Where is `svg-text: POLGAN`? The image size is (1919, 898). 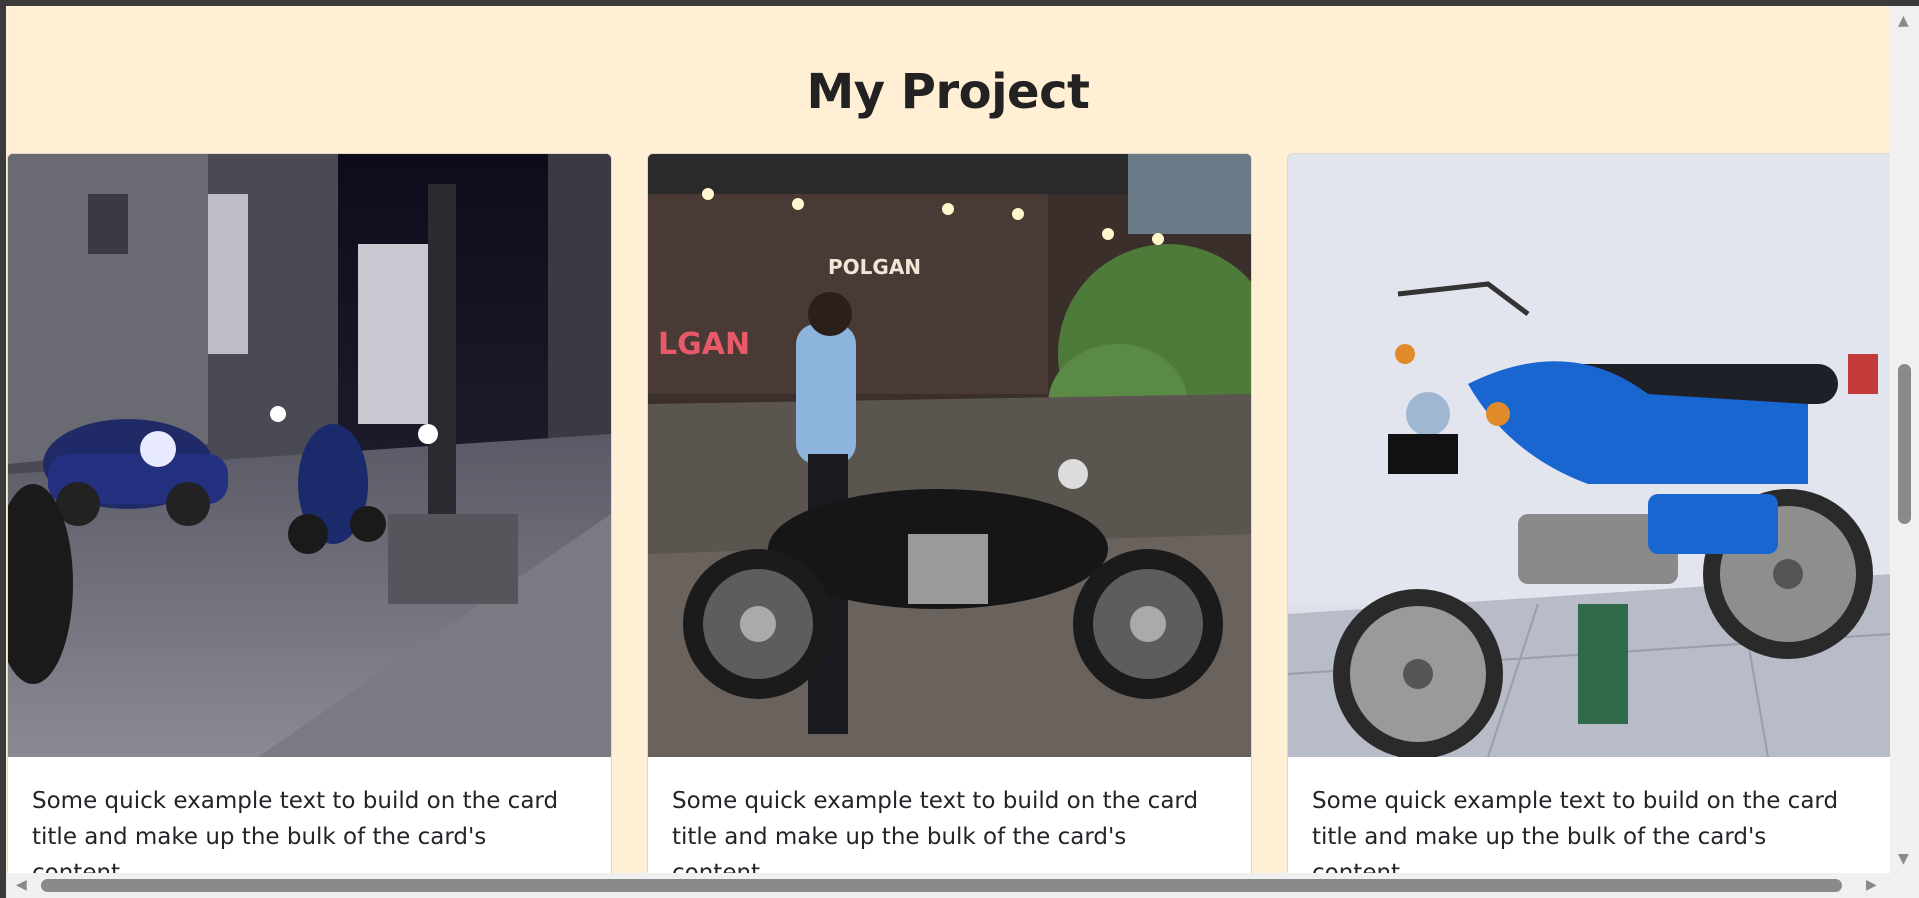 svg-text: POLGAN is located at coordinates (874, 267).